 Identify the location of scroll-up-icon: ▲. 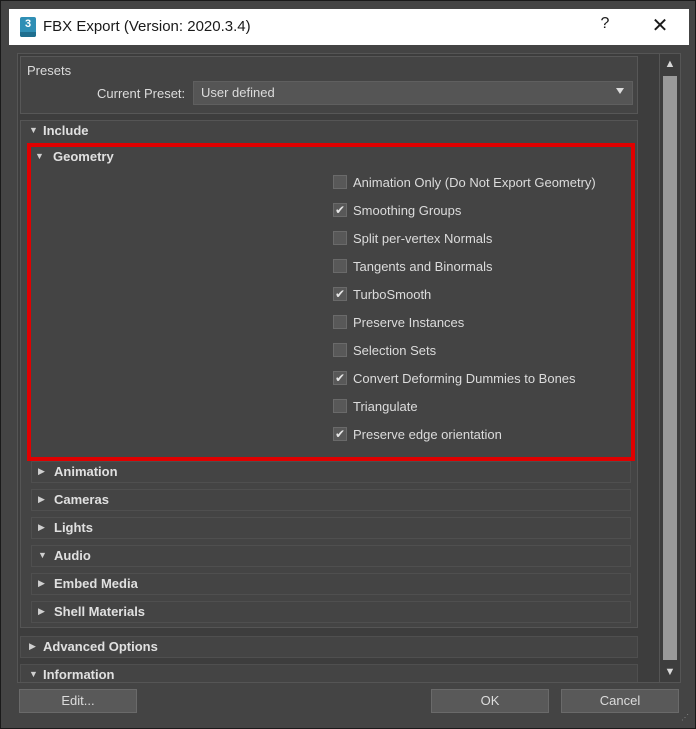
(670, 64).